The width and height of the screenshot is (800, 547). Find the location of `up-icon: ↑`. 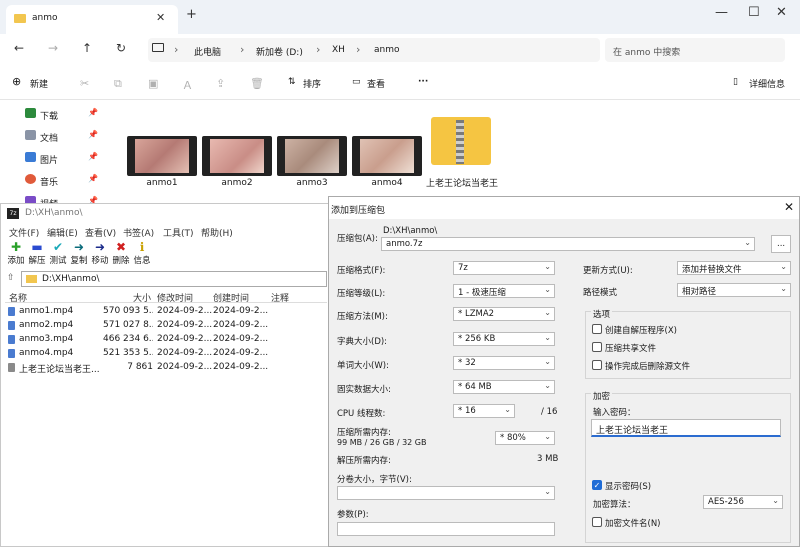

up-icon: ↑ is located at coordinates (87, 48).